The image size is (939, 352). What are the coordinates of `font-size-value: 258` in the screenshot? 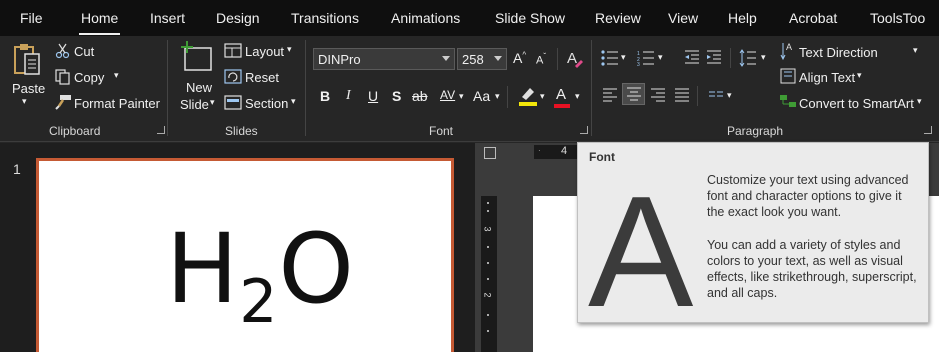 It's located at (473, 59).